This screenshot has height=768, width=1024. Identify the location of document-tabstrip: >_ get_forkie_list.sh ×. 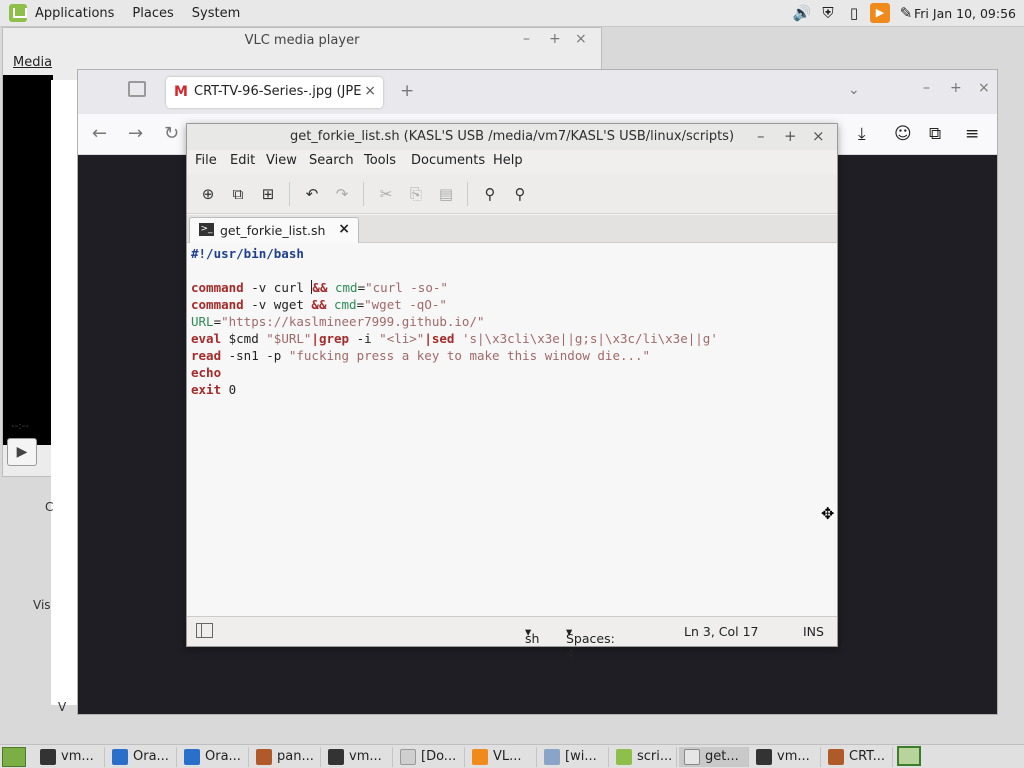
(512, 229).